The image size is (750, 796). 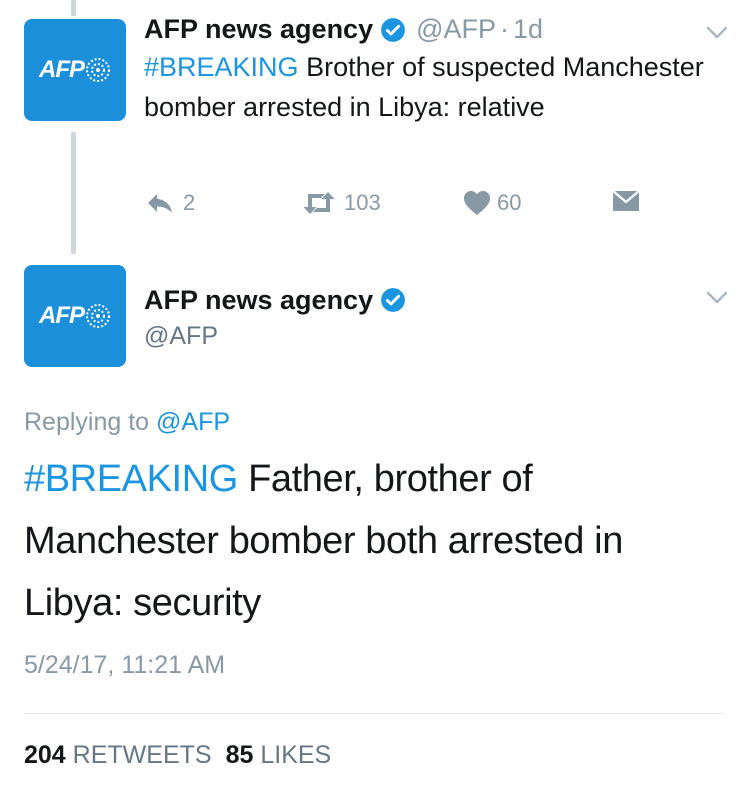 I want to click on tweet-stats: 204 RETWEETS 85 LIKES, so click(x=177, y=755).